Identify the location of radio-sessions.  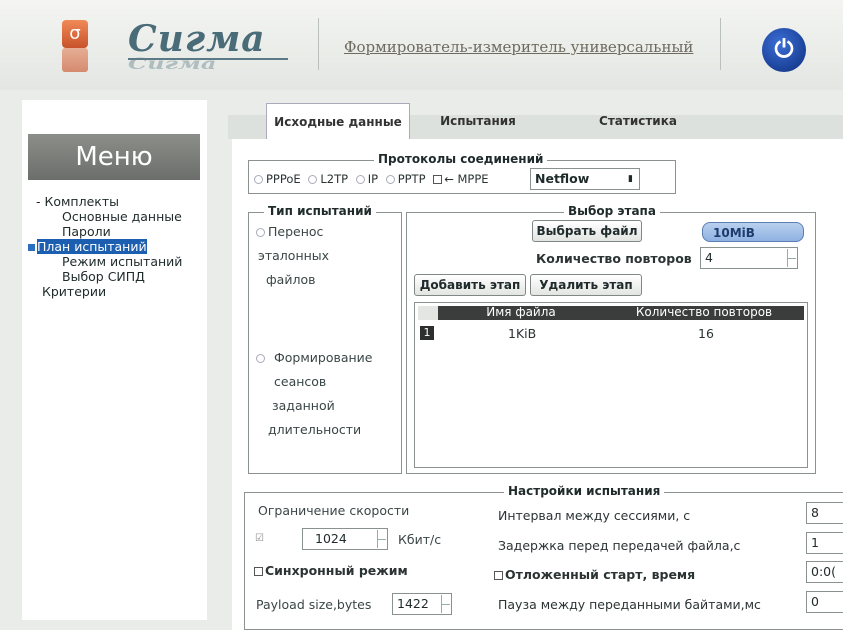
(260, 358).